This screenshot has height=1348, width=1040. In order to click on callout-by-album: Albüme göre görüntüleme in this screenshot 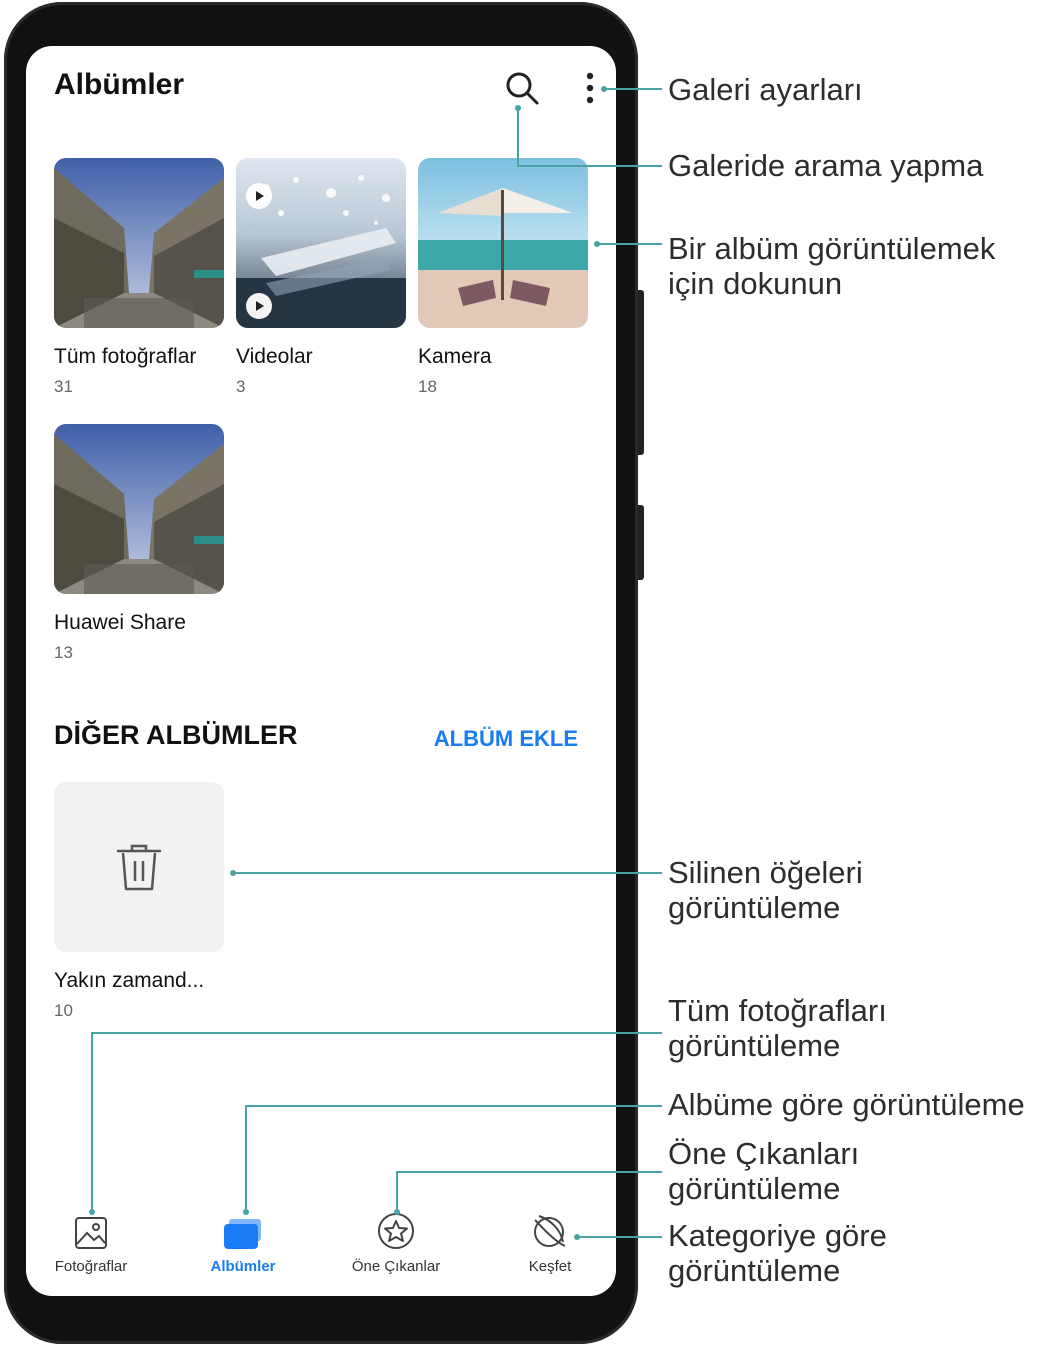, I will do `click(846, 1104)`.